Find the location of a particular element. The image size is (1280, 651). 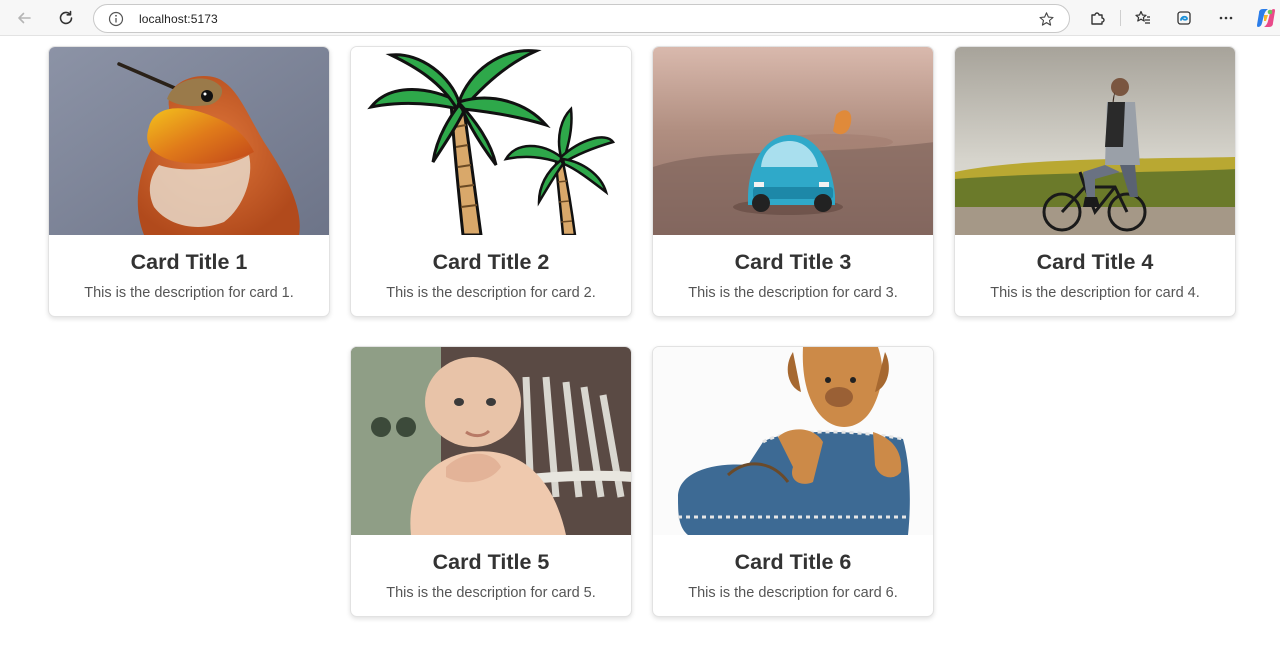

card-title: Card Title 4 is located at coordinates (1095, 262).